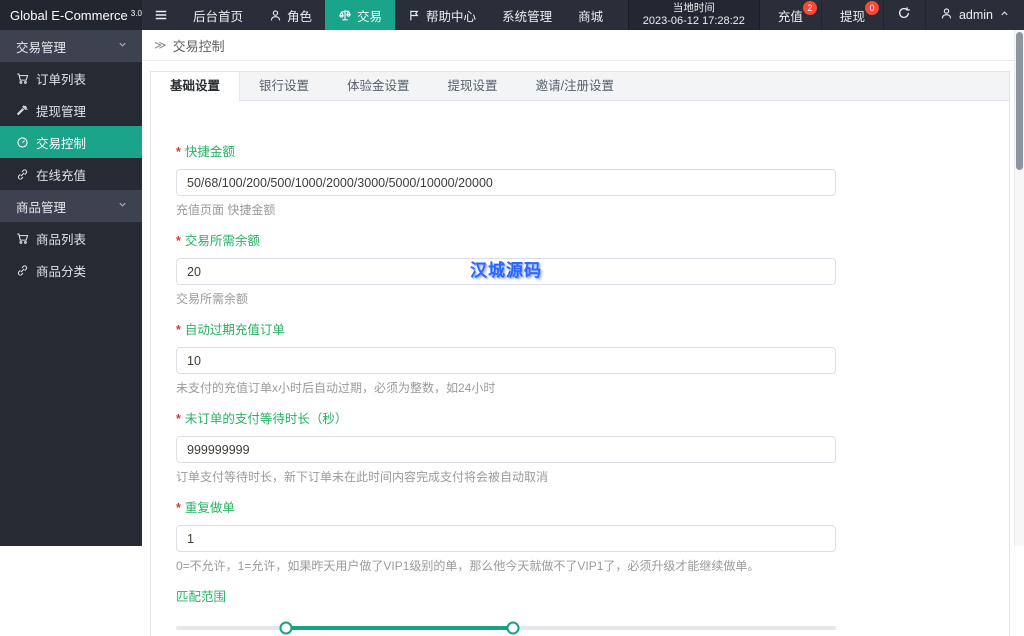  I want to click on scale-icon, so click(345, 15).